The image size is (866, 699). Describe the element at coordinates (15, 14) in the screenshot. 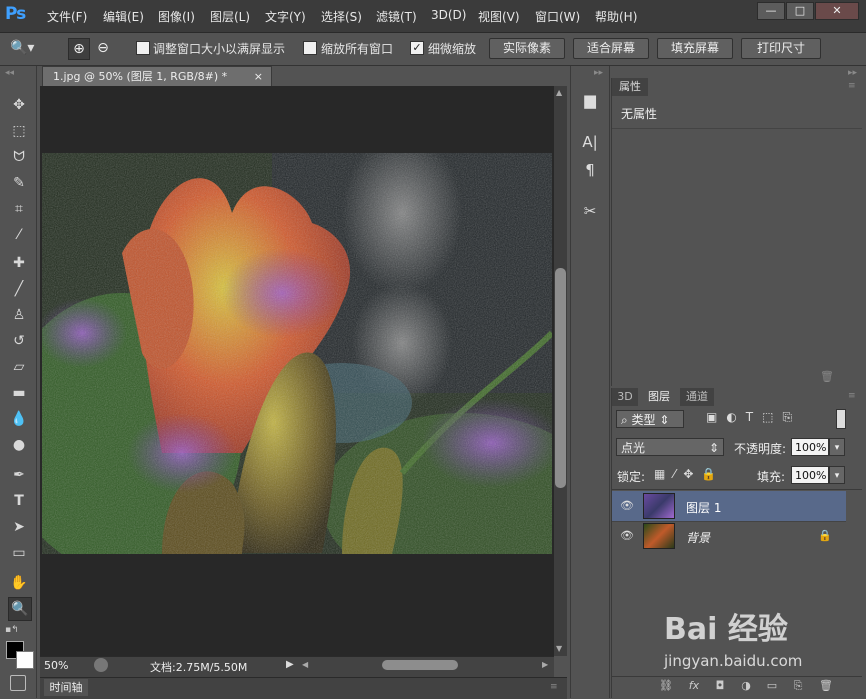

I see `photoshop-logo: Ps` at that location.